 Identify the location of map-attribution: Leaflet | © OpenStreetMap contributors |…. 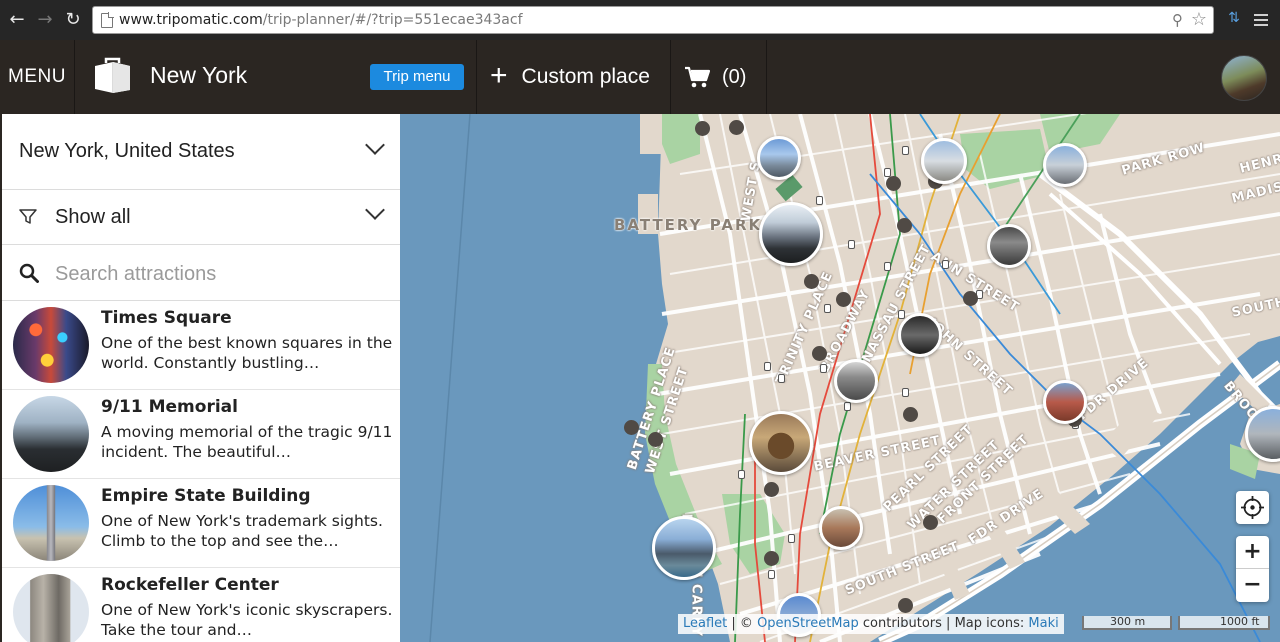
(871, 624).